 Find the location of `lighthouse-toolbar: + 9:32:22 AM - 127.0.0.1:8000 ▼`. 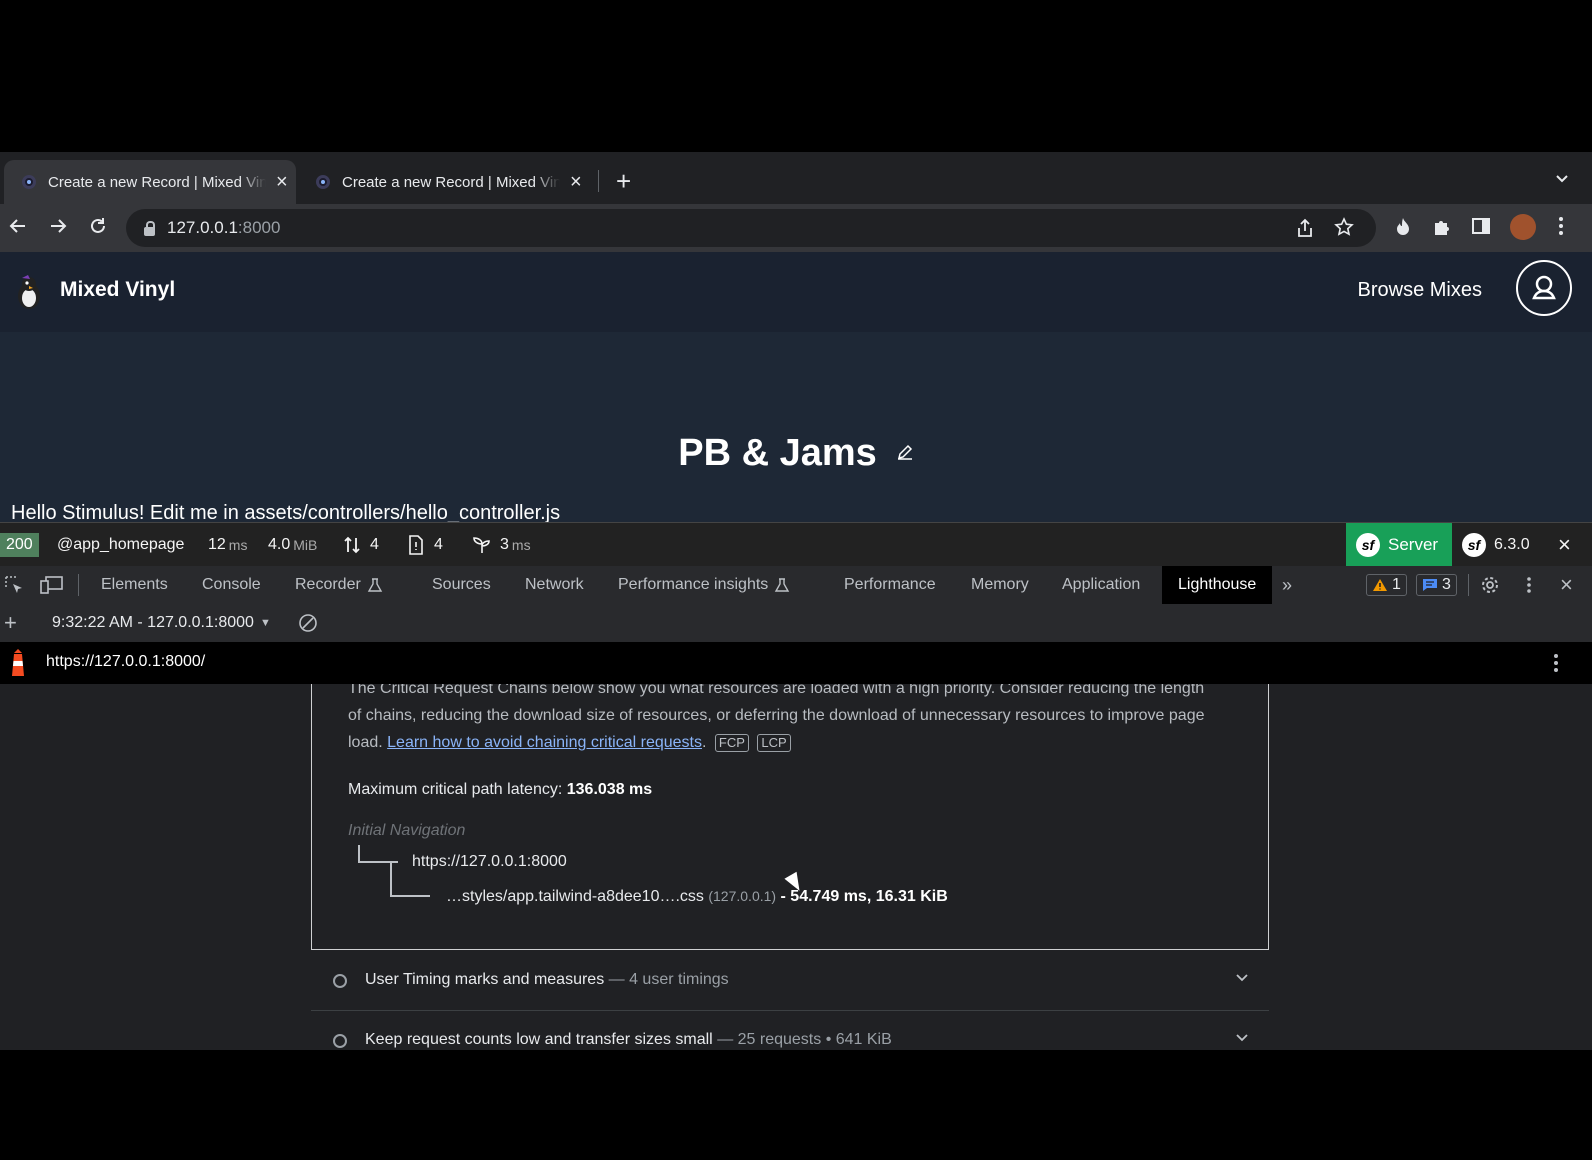

lighthouse-toolbar: + 9:32:22 AM - 127.0.0.1:8000 ▼ is located at coordinates (796, 623).